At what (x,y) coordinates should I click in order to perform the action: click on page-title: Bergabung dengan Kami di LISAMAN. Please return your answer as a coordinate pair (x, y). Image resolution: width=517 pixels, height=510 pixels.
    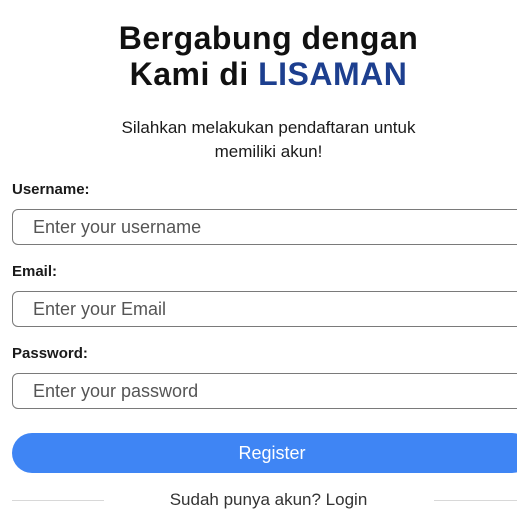
    Looking at the image, I should click on (258, 56).